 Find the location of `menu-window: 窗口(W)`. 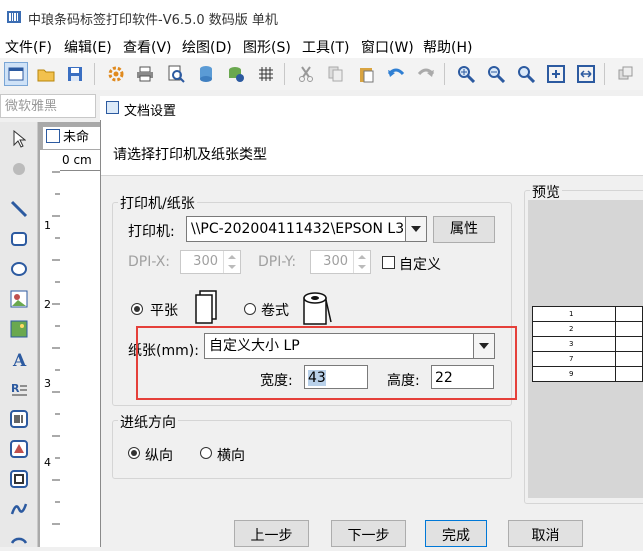

menu-window: 窗口(W) is located at coordinates (387, 47).